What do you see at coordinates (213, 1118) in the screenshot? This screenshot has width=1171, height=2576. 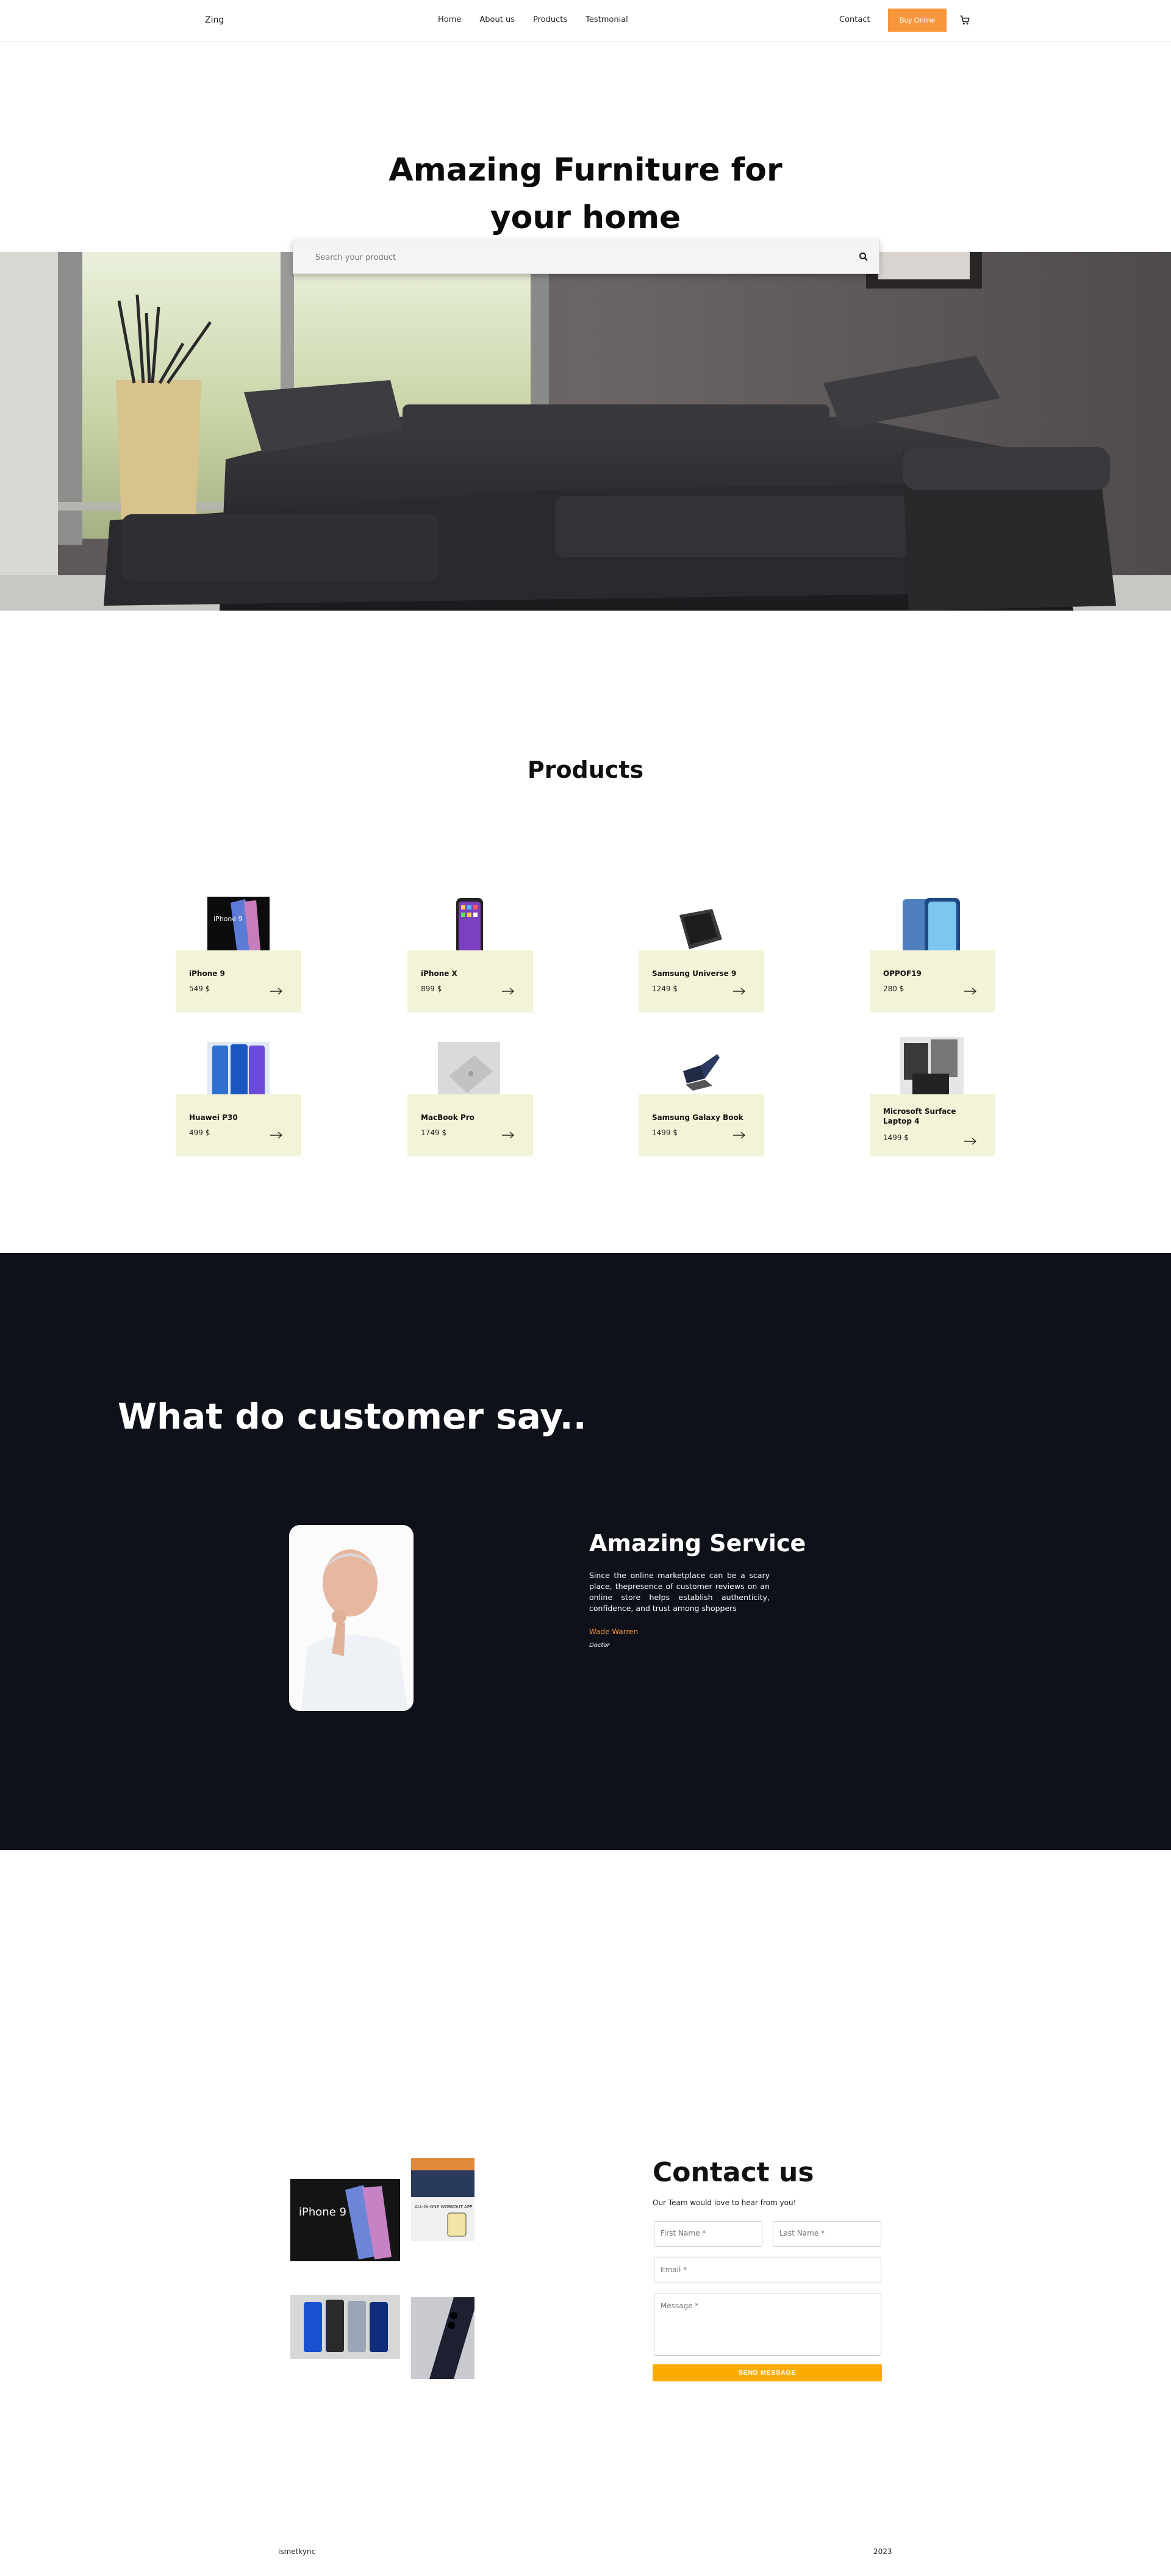 I see `product-name: Huawei P30` at bounding box center [213, 1118].